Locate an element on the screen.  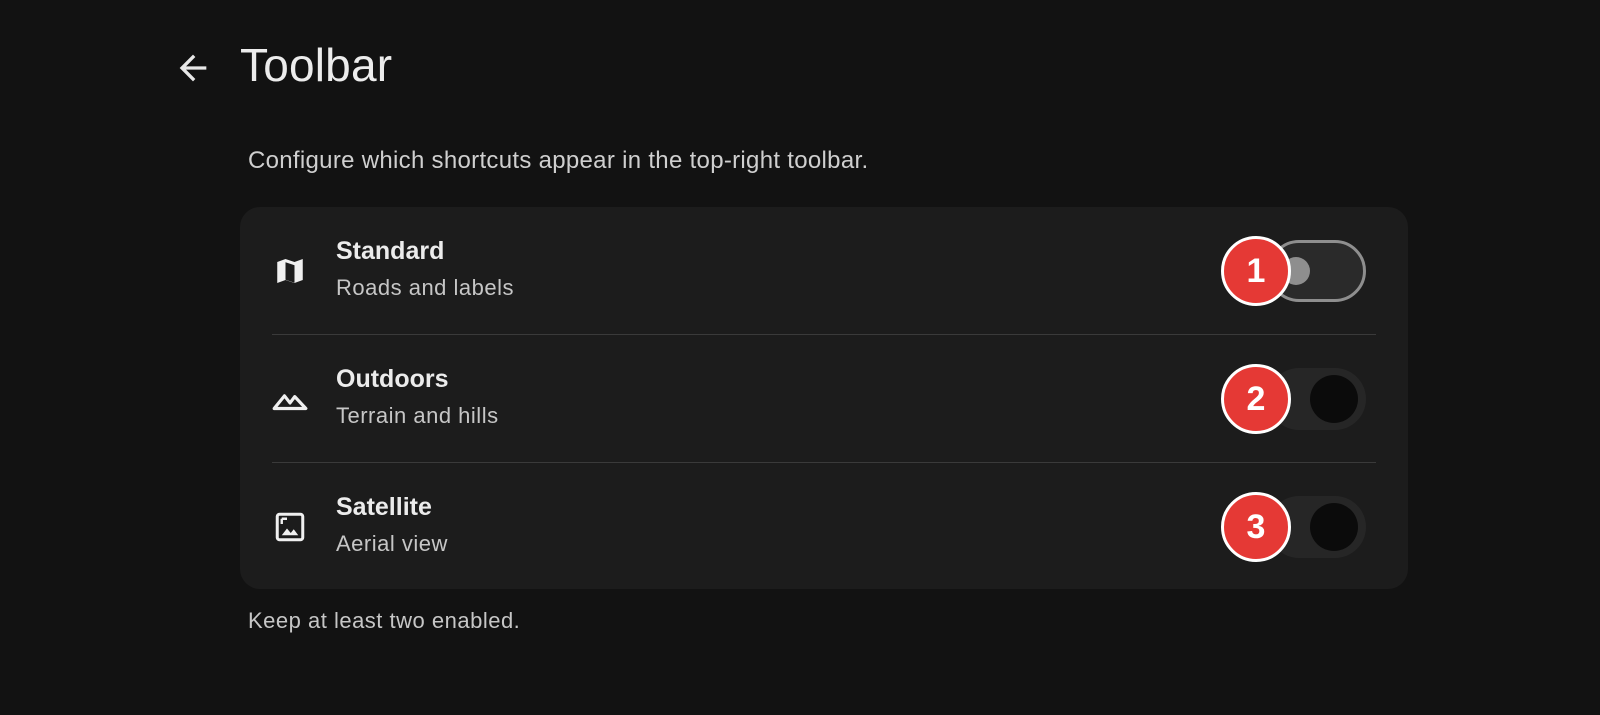
footer-note: Keep at least two enabled. is located at coordinates (384, 620).